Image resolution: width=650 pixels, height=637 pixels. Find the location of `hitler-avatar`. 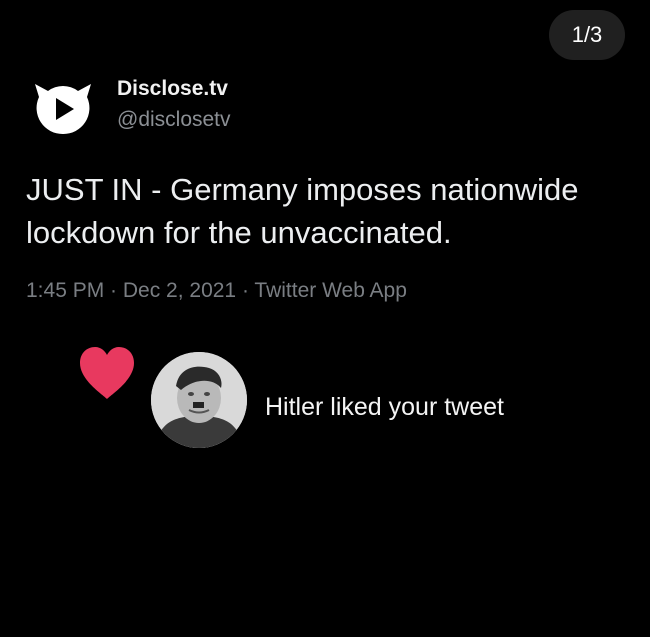

hitler-avatar is located at coordinates (199, 400).